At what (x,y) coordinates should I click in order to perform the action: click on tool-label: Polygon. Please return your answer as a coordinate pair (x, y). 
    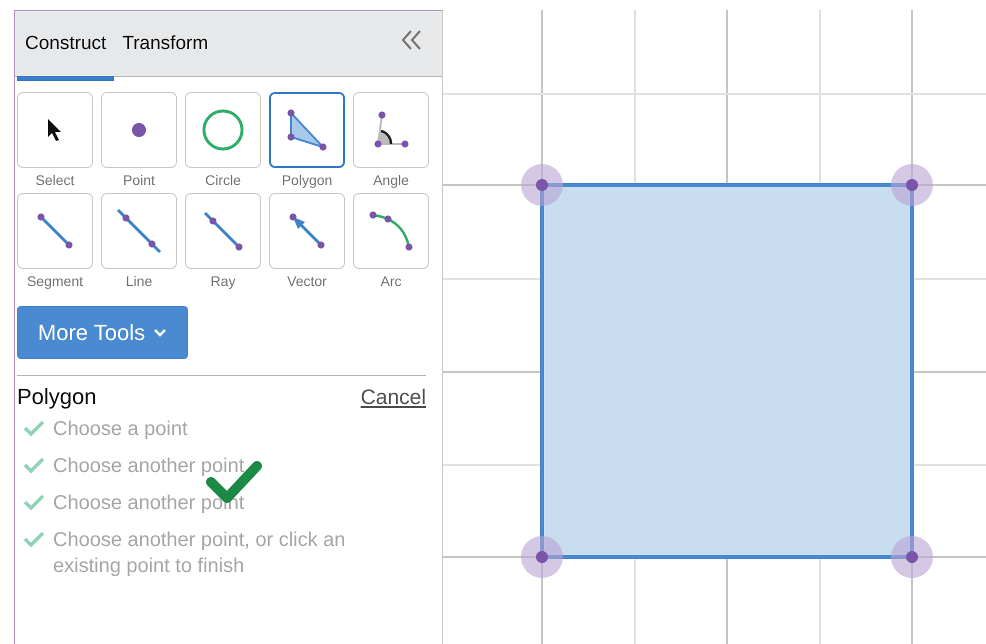
    Looking at the image, I should click on (307, 180).